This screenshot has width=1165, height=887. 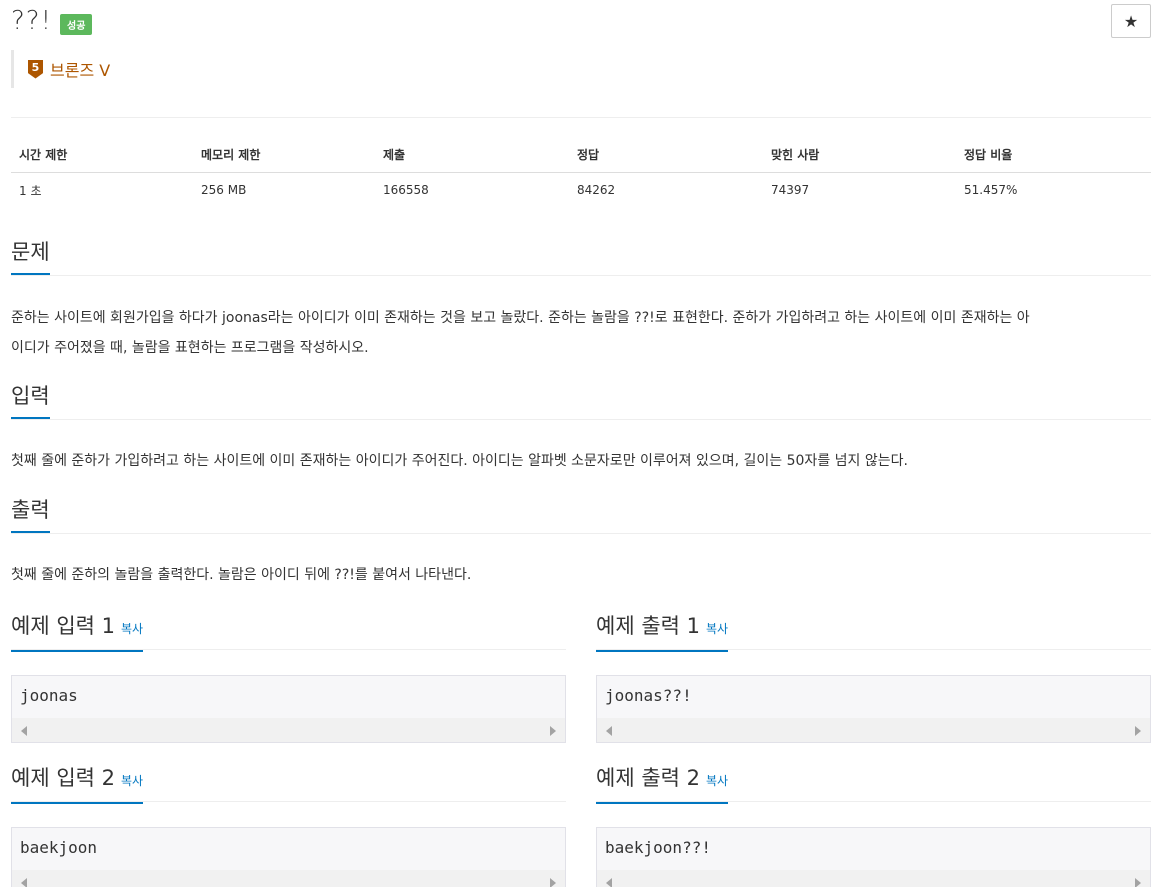 I want to click on sample-input-1-header: 예제 입력 1 복사, so click(x=288, y=631).